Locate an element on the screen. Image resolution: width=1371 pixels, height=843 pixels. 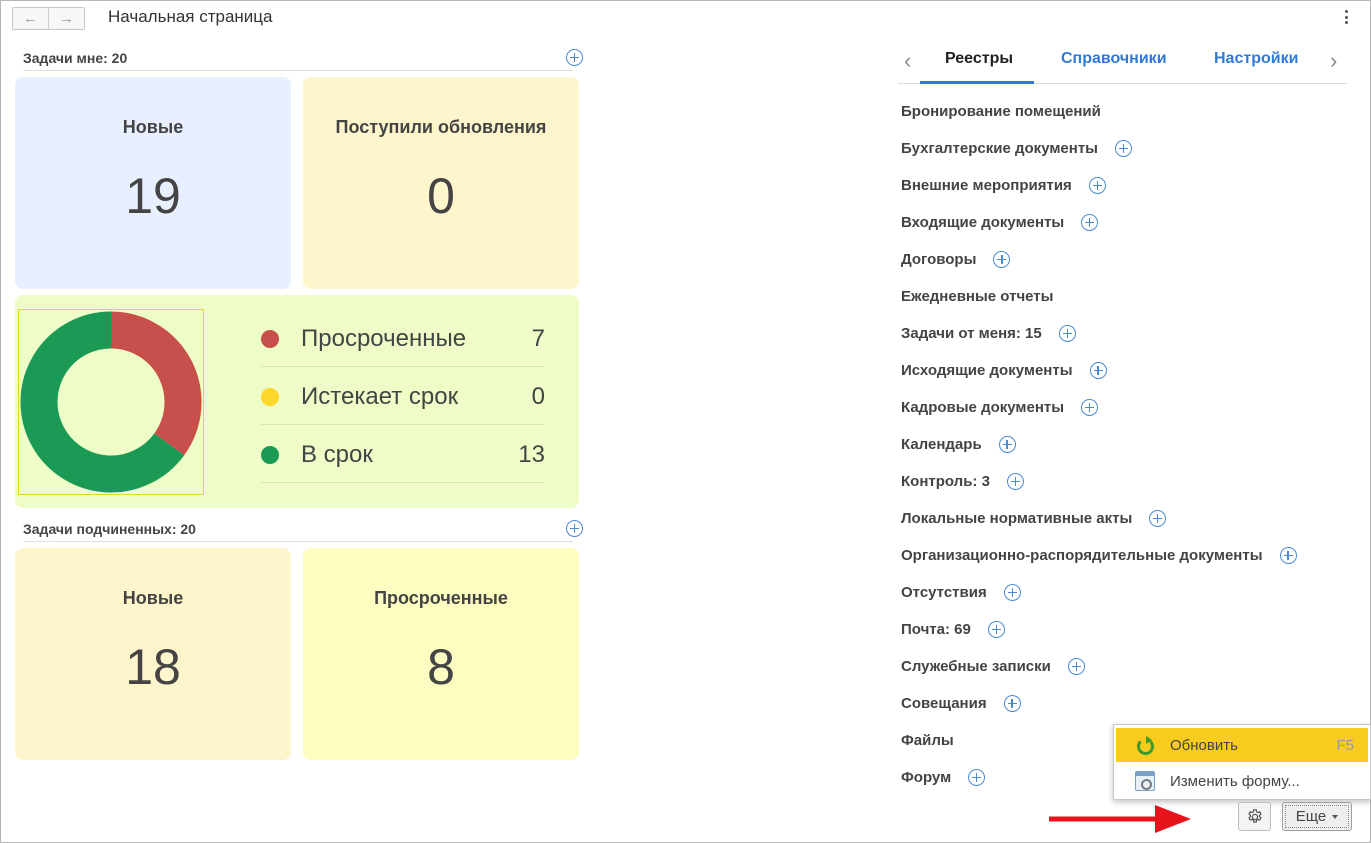
register-item-label: Бухгалтерские документы is located at coordinates (999, 148).